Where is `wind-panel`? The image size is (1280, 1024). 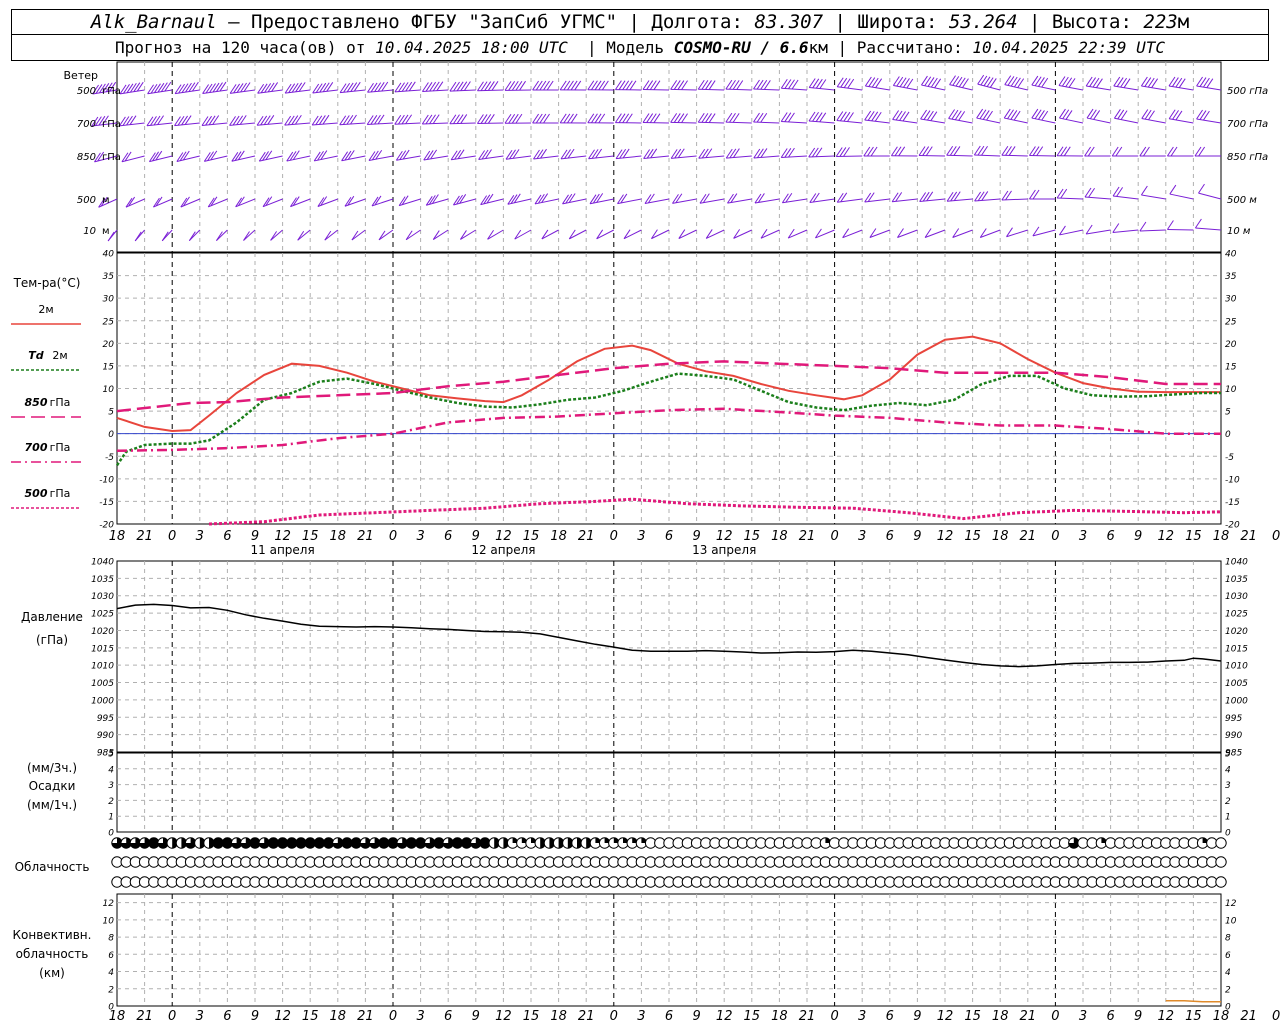 wind-panel is located at coordinates (656, 158).